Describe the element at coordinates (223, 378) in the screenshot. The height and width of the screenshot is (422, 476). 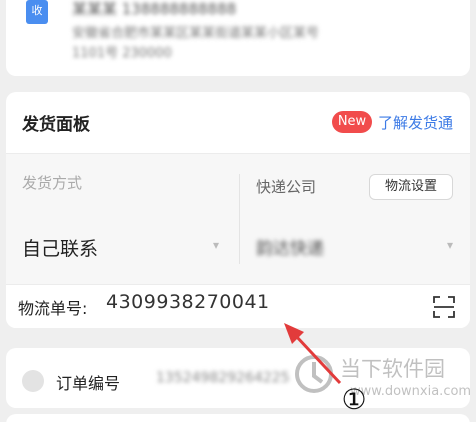
I see `order-number-value: 135249829264225` at that location.